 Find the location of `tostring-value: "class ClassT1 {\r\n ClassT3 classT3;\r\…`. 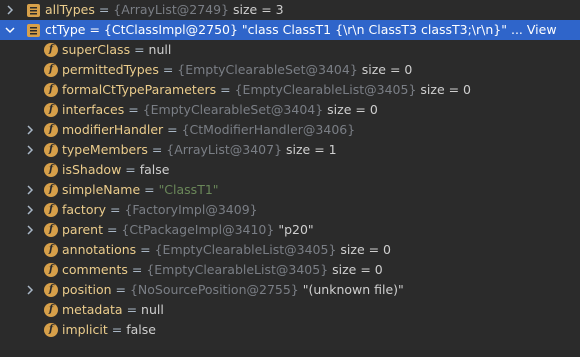

tostring-value: "class ClassT1 {\r\n ClassT3 classT3;\r\… is located at coordinates (372, 29).